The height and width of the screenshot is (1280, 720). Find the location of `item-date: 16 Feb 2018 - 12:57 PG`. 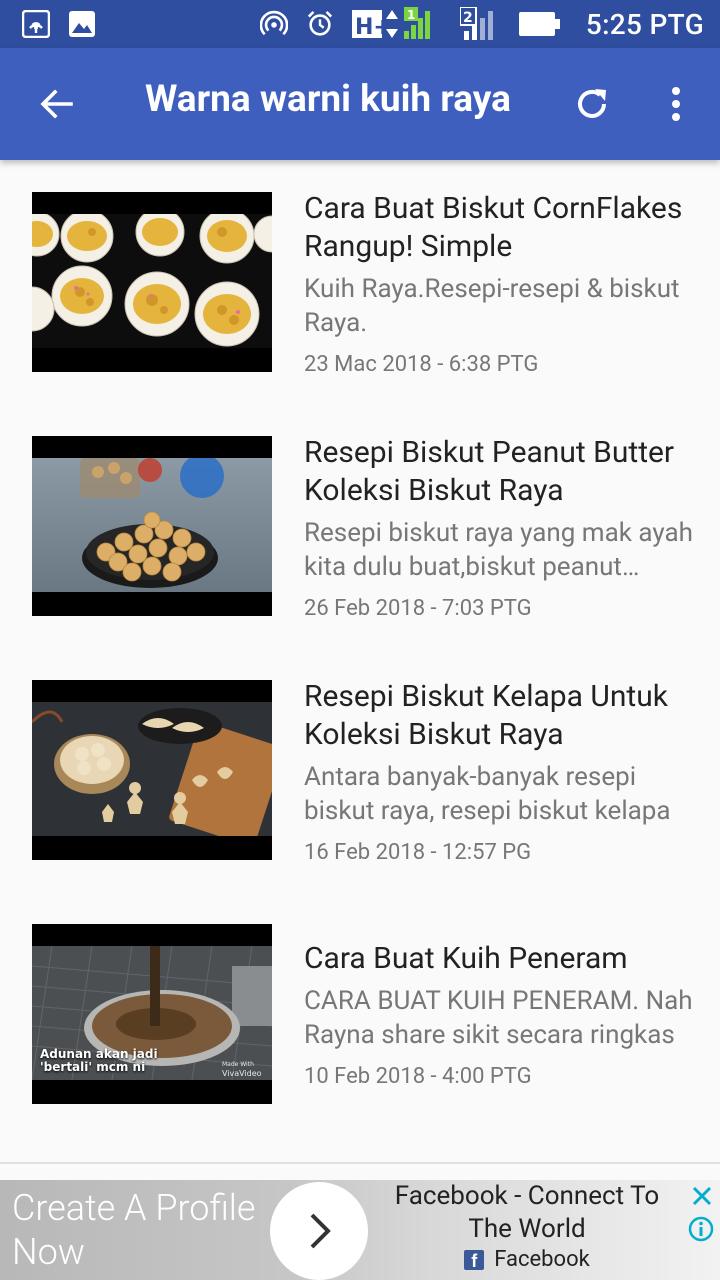

item-date: 16 Feb 2018 - 12:57 PG is located at coordinates (418, 852).